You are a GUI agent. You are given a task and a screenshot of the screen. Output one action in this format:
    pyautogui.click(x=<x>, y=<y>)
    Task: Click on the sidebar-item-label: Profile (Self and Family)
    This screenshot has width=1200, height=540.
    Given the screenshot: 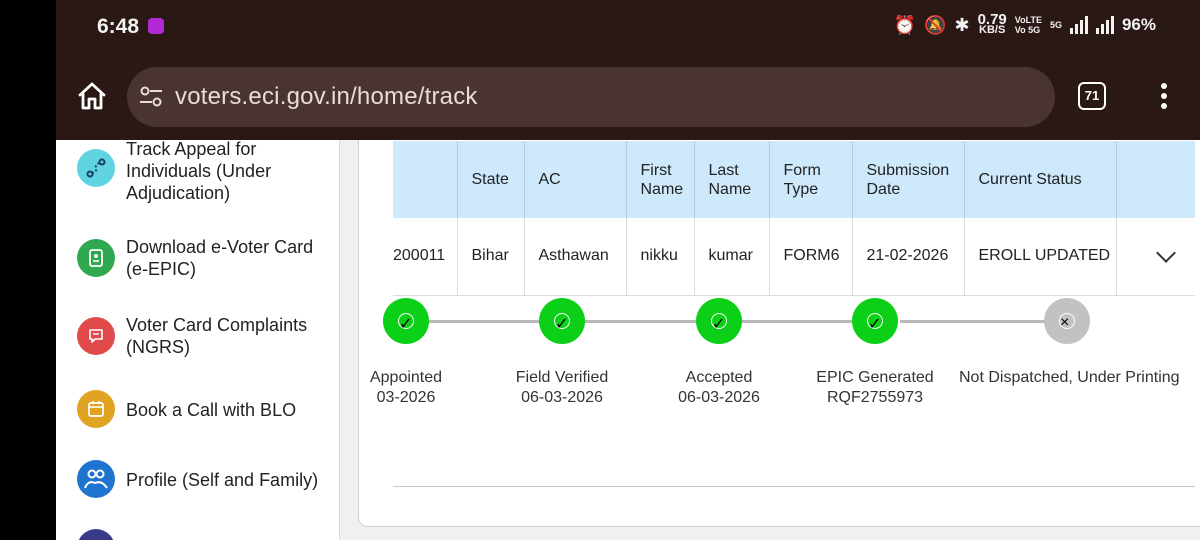 What is the action you would take?
    pyautogui.click(x=222, y=480)
    